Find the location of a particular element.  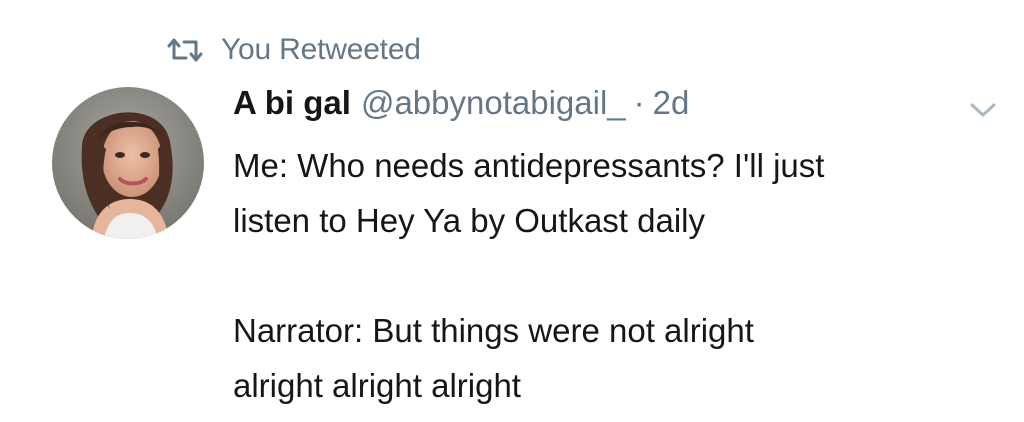

tweet-paragraph-break is located at coordinates (618, 275).